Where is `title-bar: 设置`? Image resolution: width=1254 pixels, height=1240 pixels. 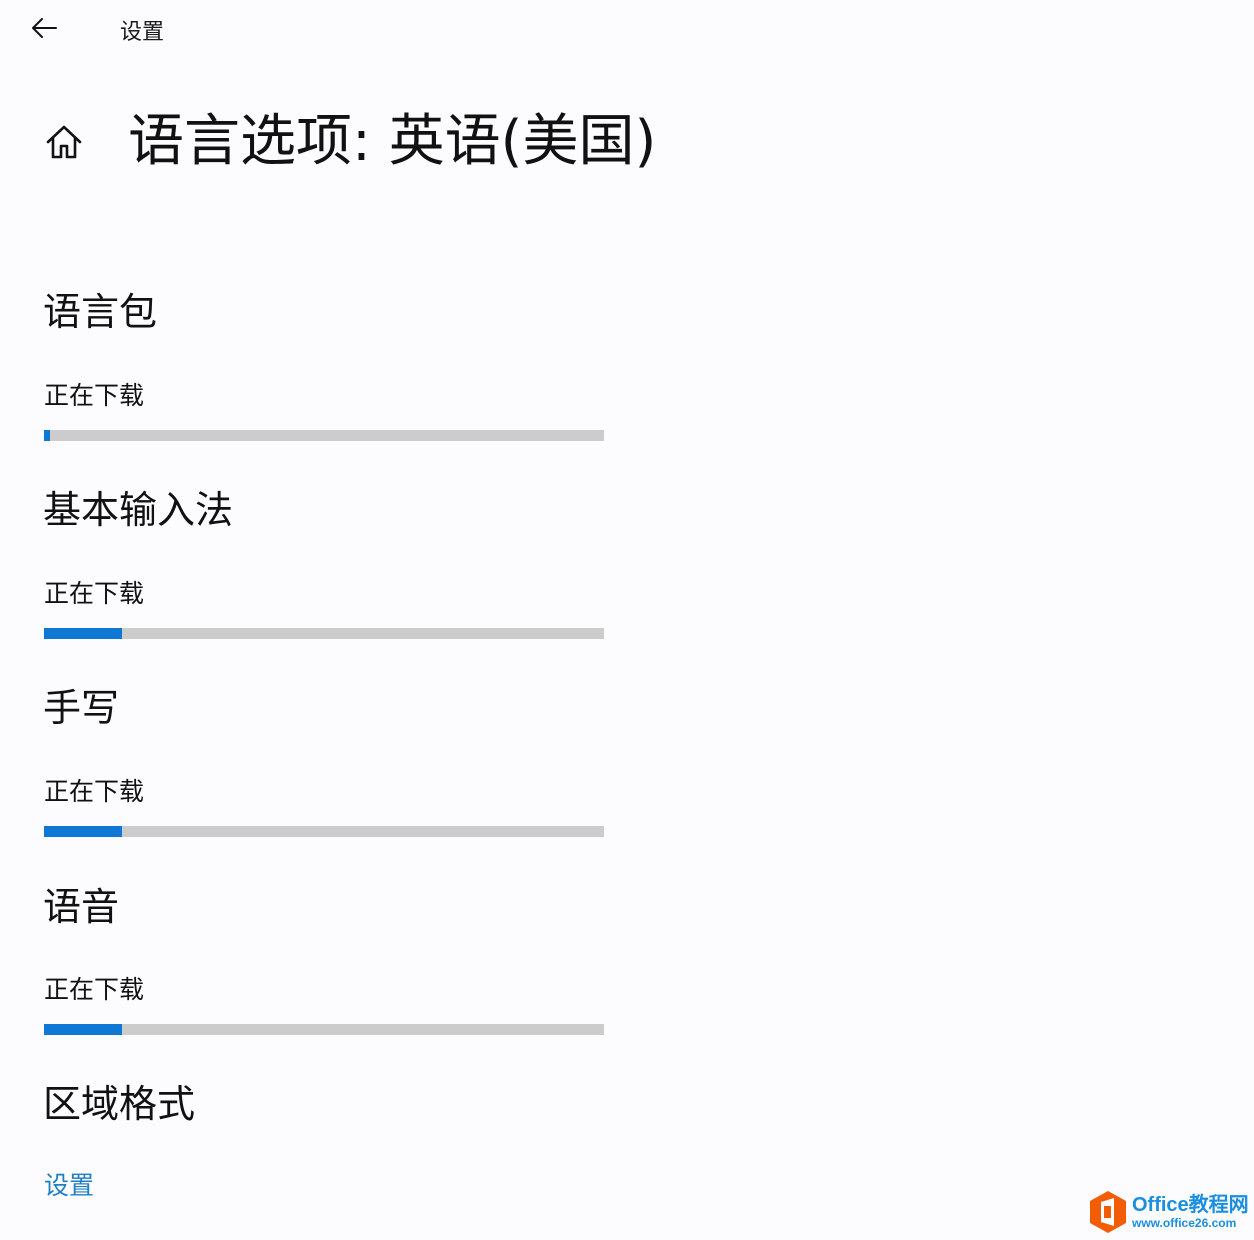
title-bar: 设置 is located at coordinates (627, 30).